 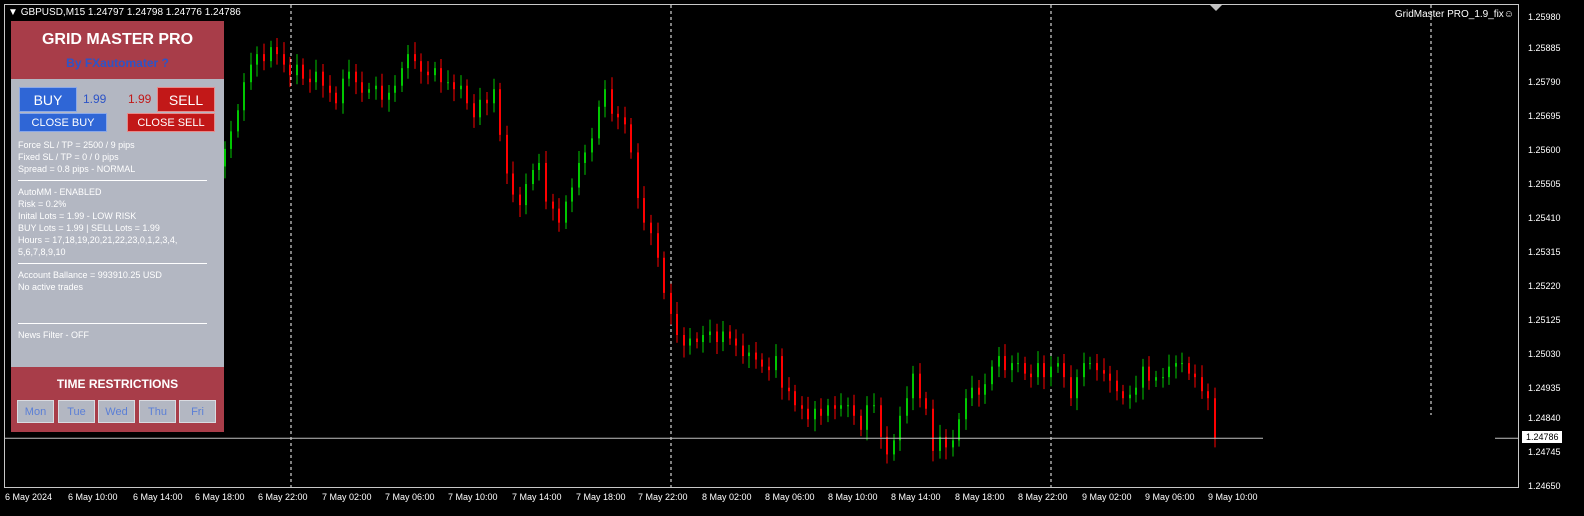 What do you see at coordinates (42, 204) in the screenshot?
I see `risk-text: Risk = 0.2%` at bounding box center [42, 204].